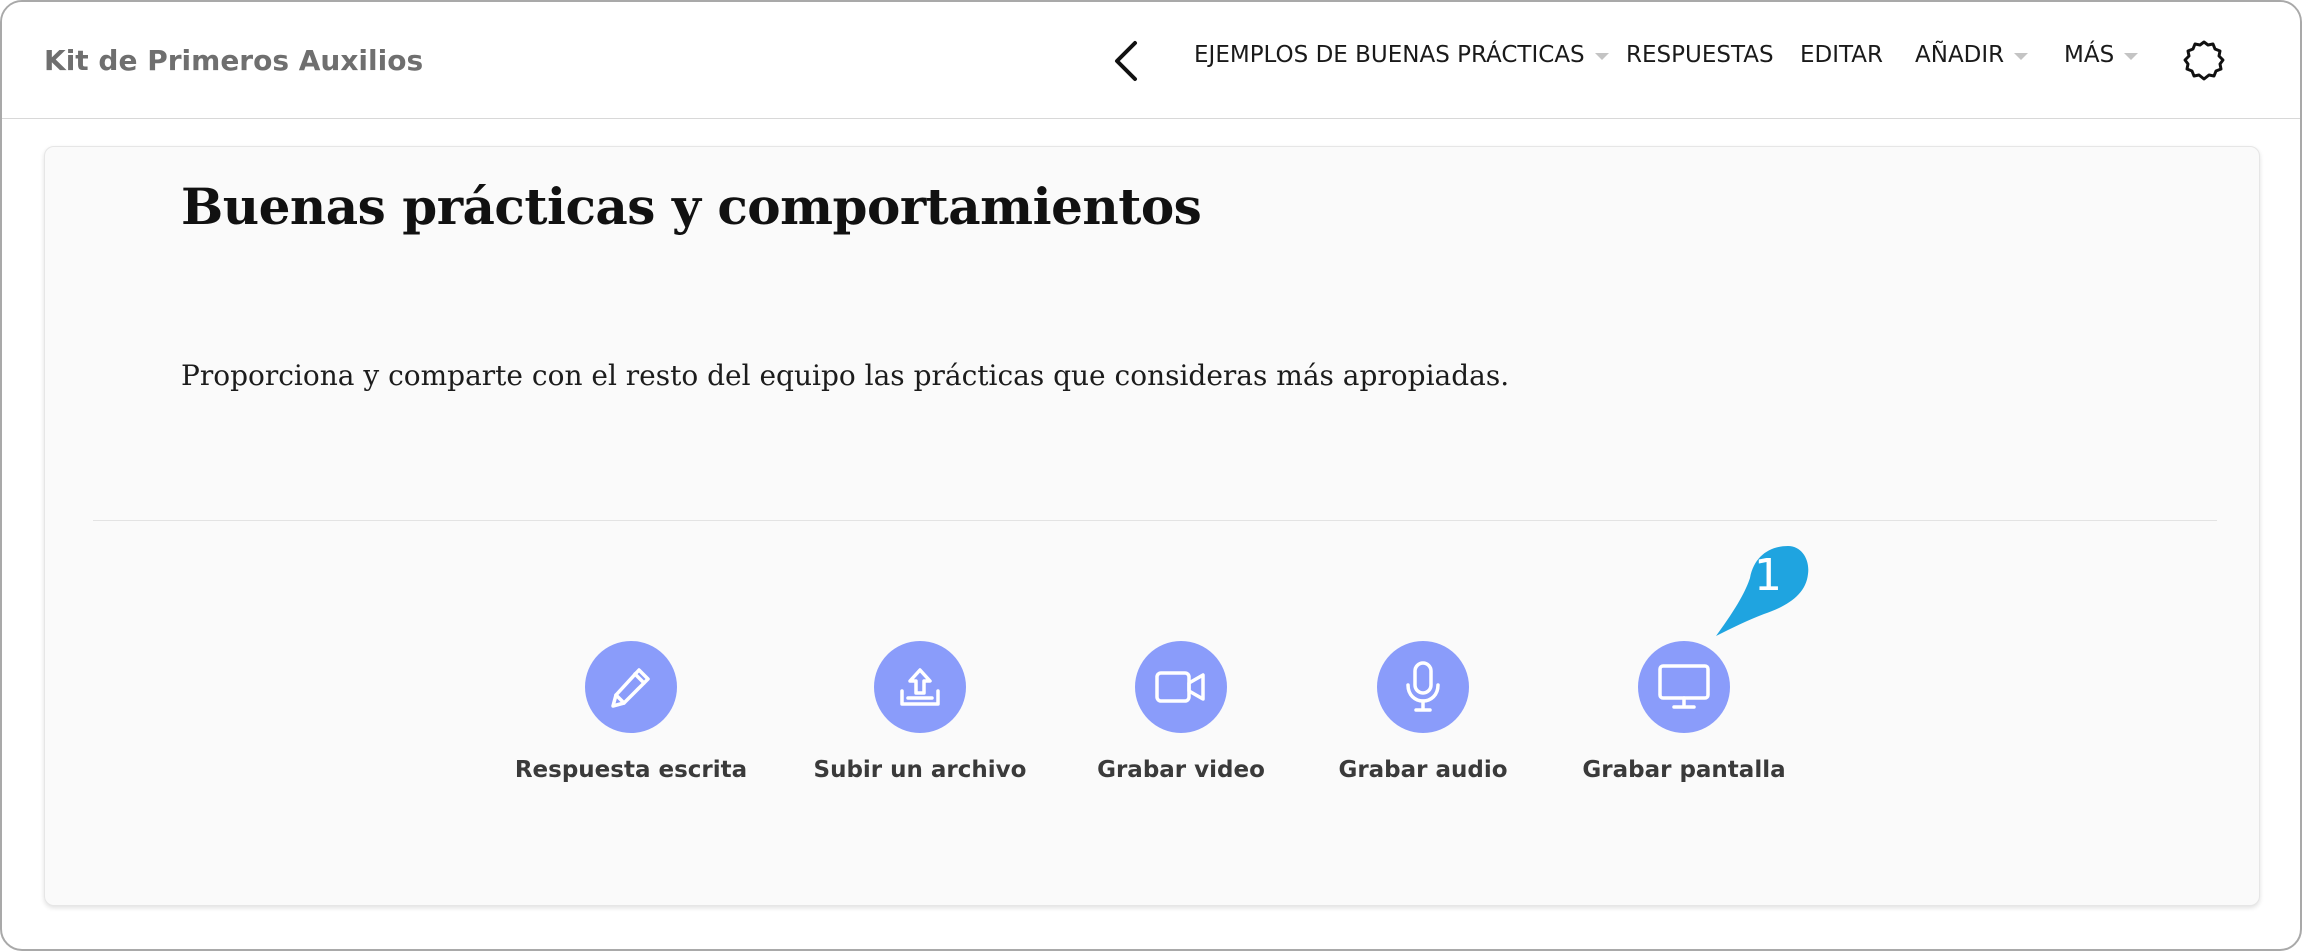 This screenshot has width=2302, height=951. I want to click on upload-file-button: Subir un archivo, so click(920, 712).